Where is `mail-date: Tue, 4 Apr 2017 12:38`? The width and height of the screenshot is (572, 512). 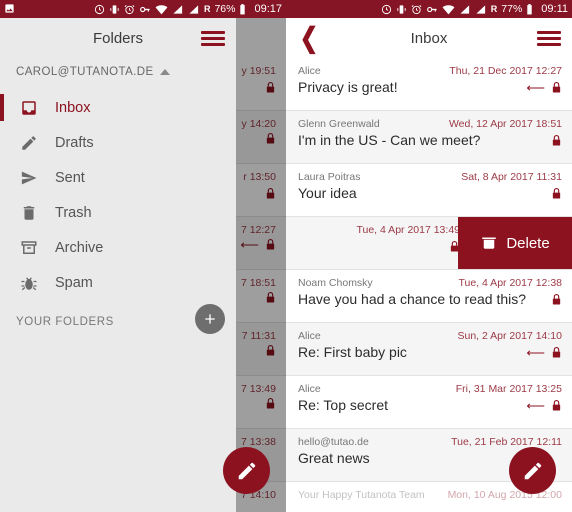 mail-date: Tue, 4 Apr 2017 12:38 is located at coordinates (510, 283).